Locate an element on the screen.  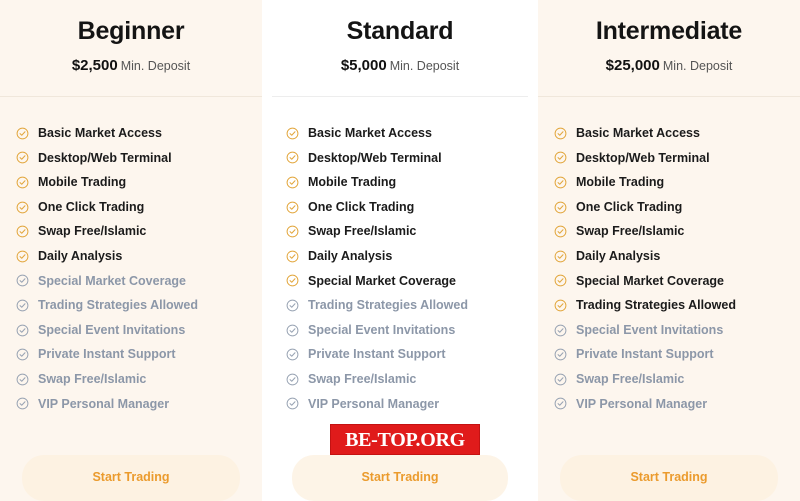
plan-price-row: $2,500 Min. Deposit is located at coordinates (131, 66).